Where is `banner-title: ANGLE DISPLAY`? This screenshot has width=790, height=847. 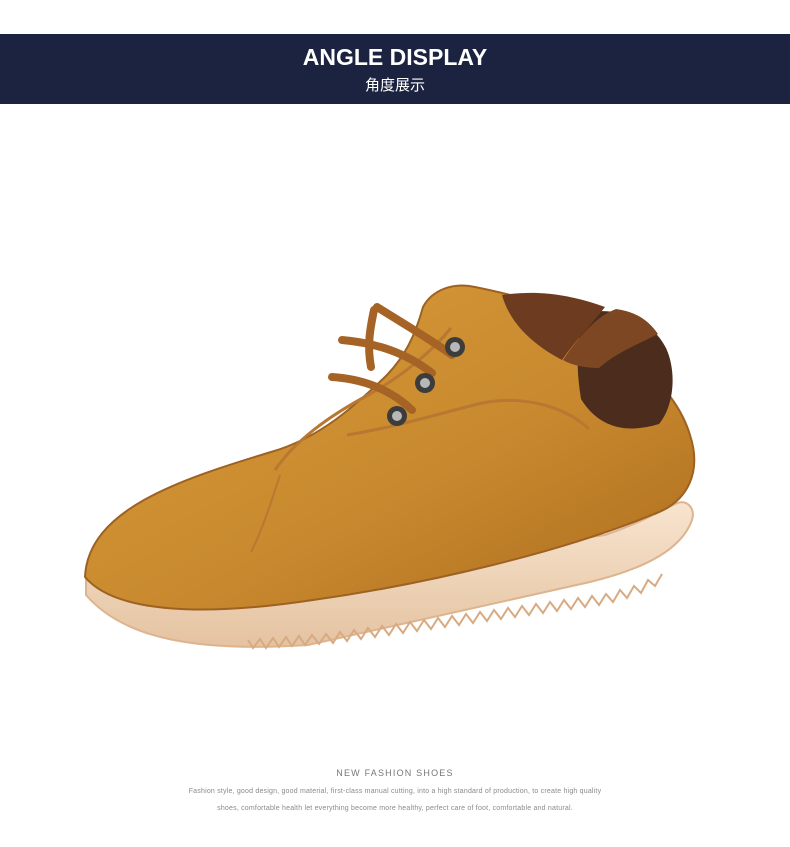
banner-title: ANGLE DISPLAY is located at coordinates (395, 57).